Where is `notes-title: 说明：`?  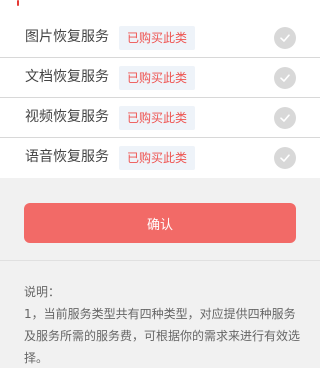
notes-title: 说明： is located at coordinates (42, 292).